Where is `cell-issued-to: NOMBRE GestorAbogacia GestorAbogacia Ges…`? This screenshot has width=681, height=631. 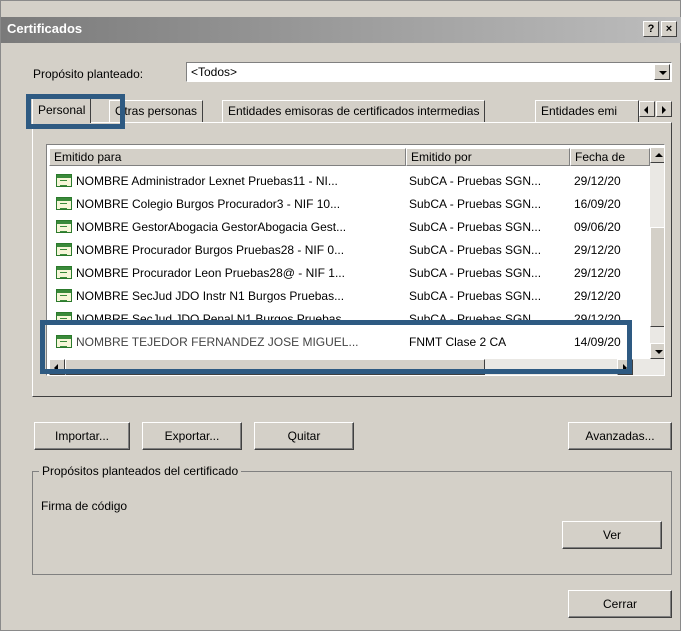
cell-issued-to: NOMBRE GestorAbogacia GestorAbogacia Ges… is located at coordinates (211, 227).